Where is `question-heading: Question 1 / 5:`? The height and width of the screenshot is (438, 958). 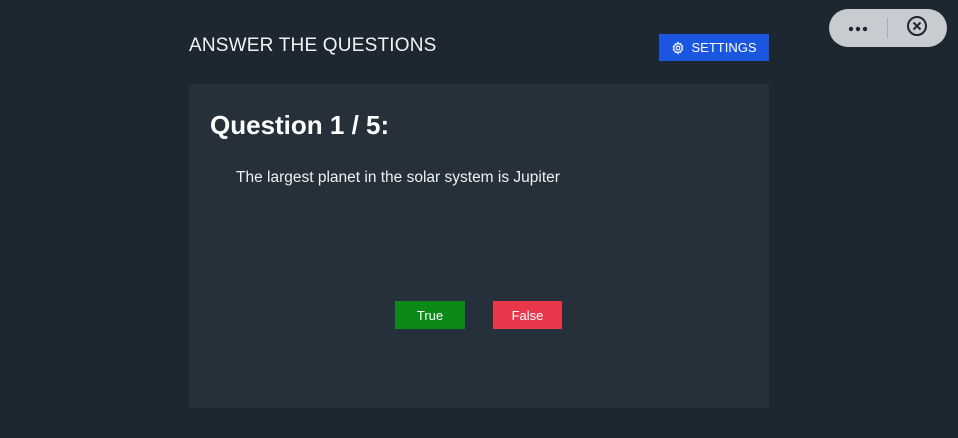
question-heading: Question 1 / 5: is located at coordinates (300, 125).